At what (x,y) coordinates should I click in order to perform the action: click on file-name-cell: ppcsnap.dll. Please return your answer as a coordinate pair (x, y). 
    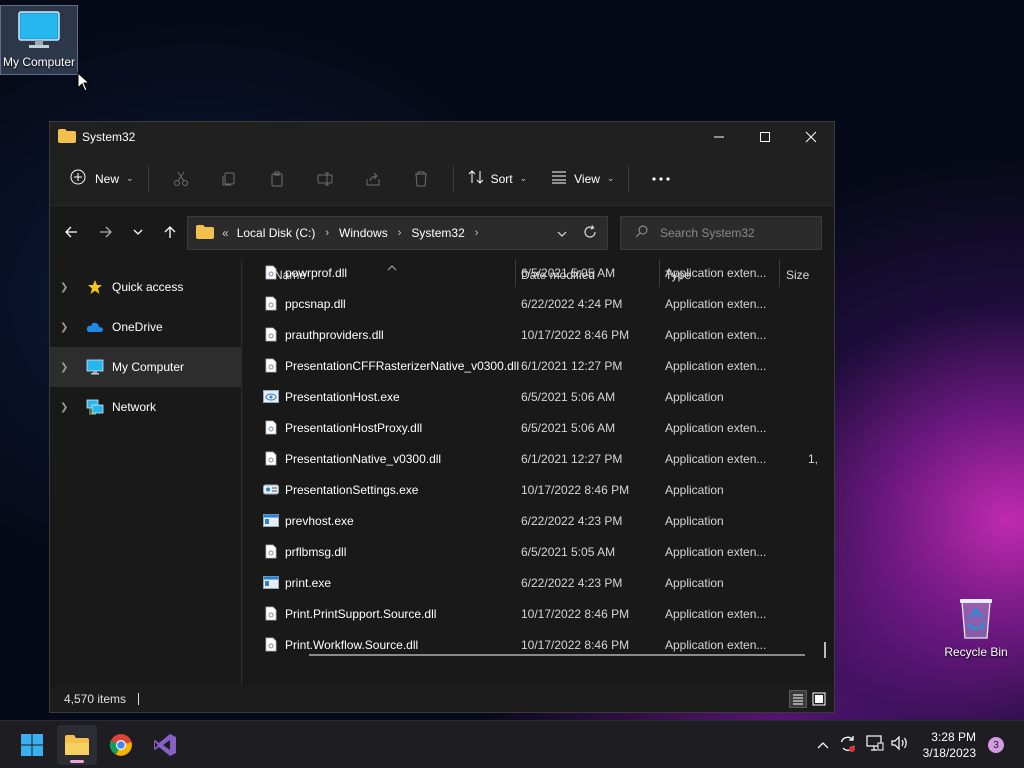
    Looking at the image, I should click on (304, 303).